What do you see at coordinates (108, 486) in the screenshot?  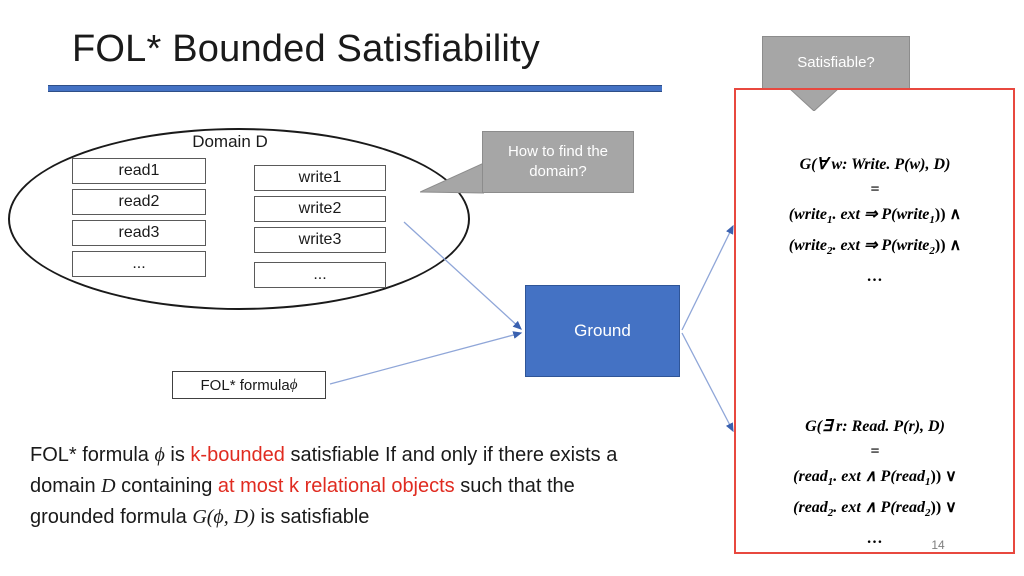 I see `domain-variable: D` at bounding box center [108, 486].